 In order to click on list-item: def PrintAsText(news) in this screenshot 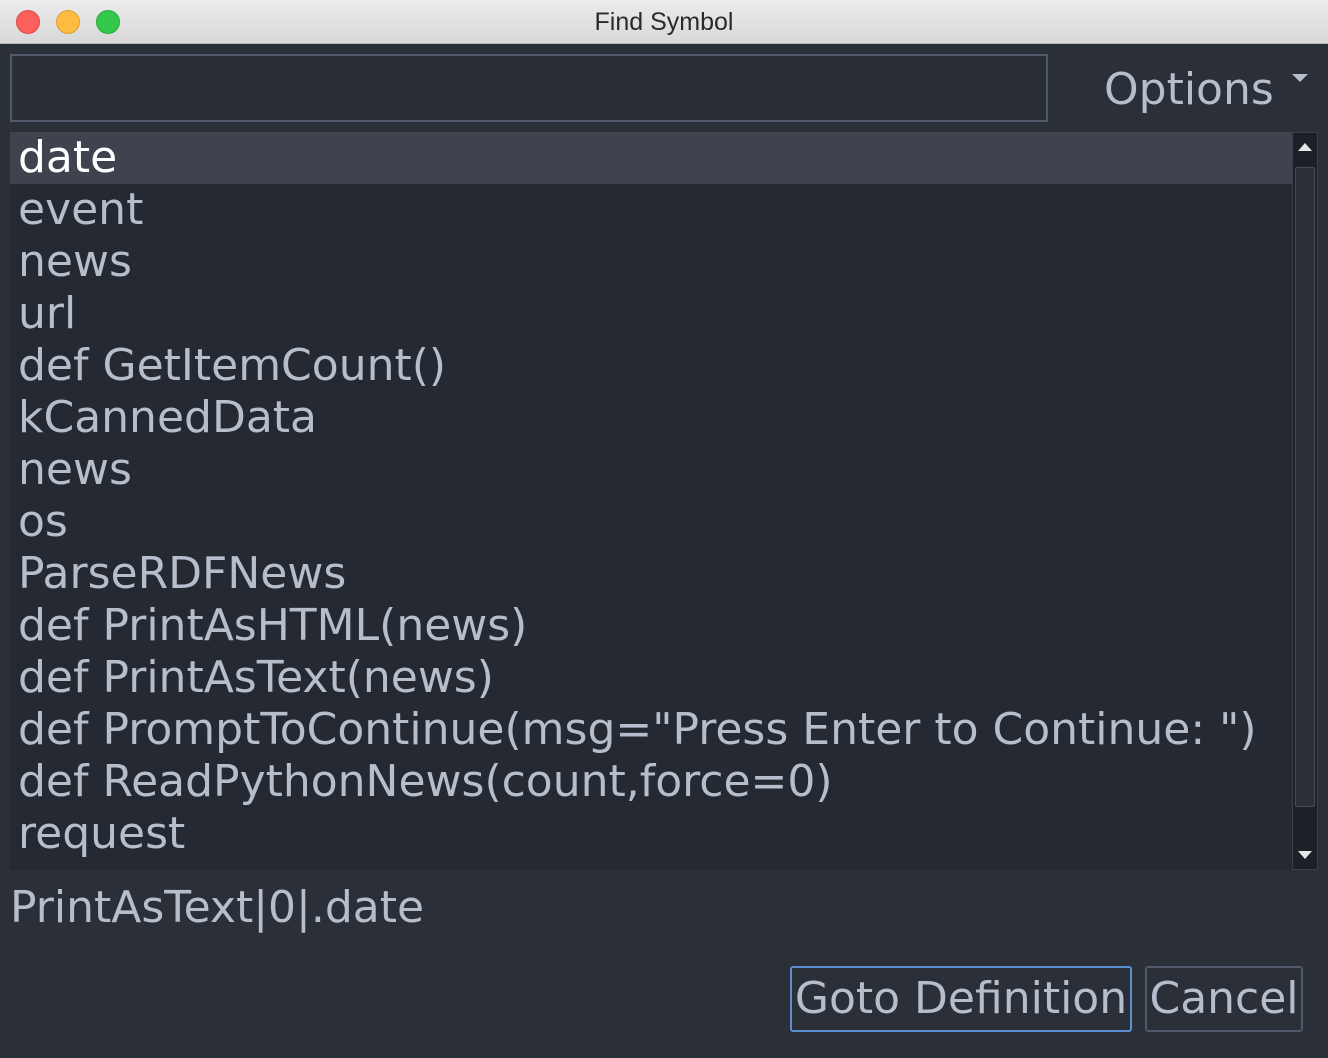, I will do `click(651, 678)`.